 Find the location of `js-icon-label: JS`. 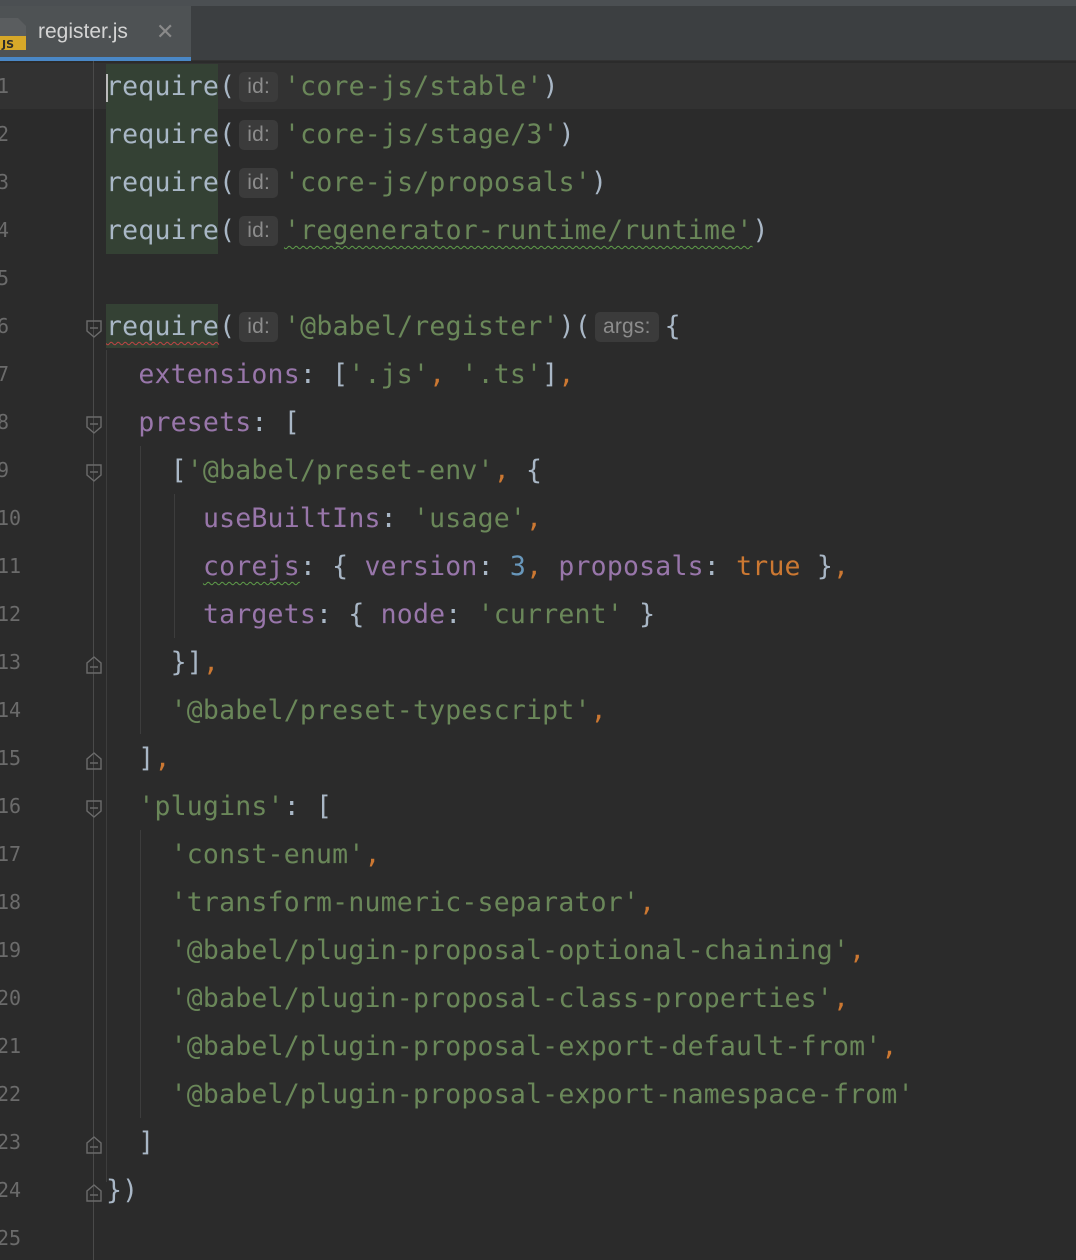

js-icon-label: JS is located at coordinates (7, 44).